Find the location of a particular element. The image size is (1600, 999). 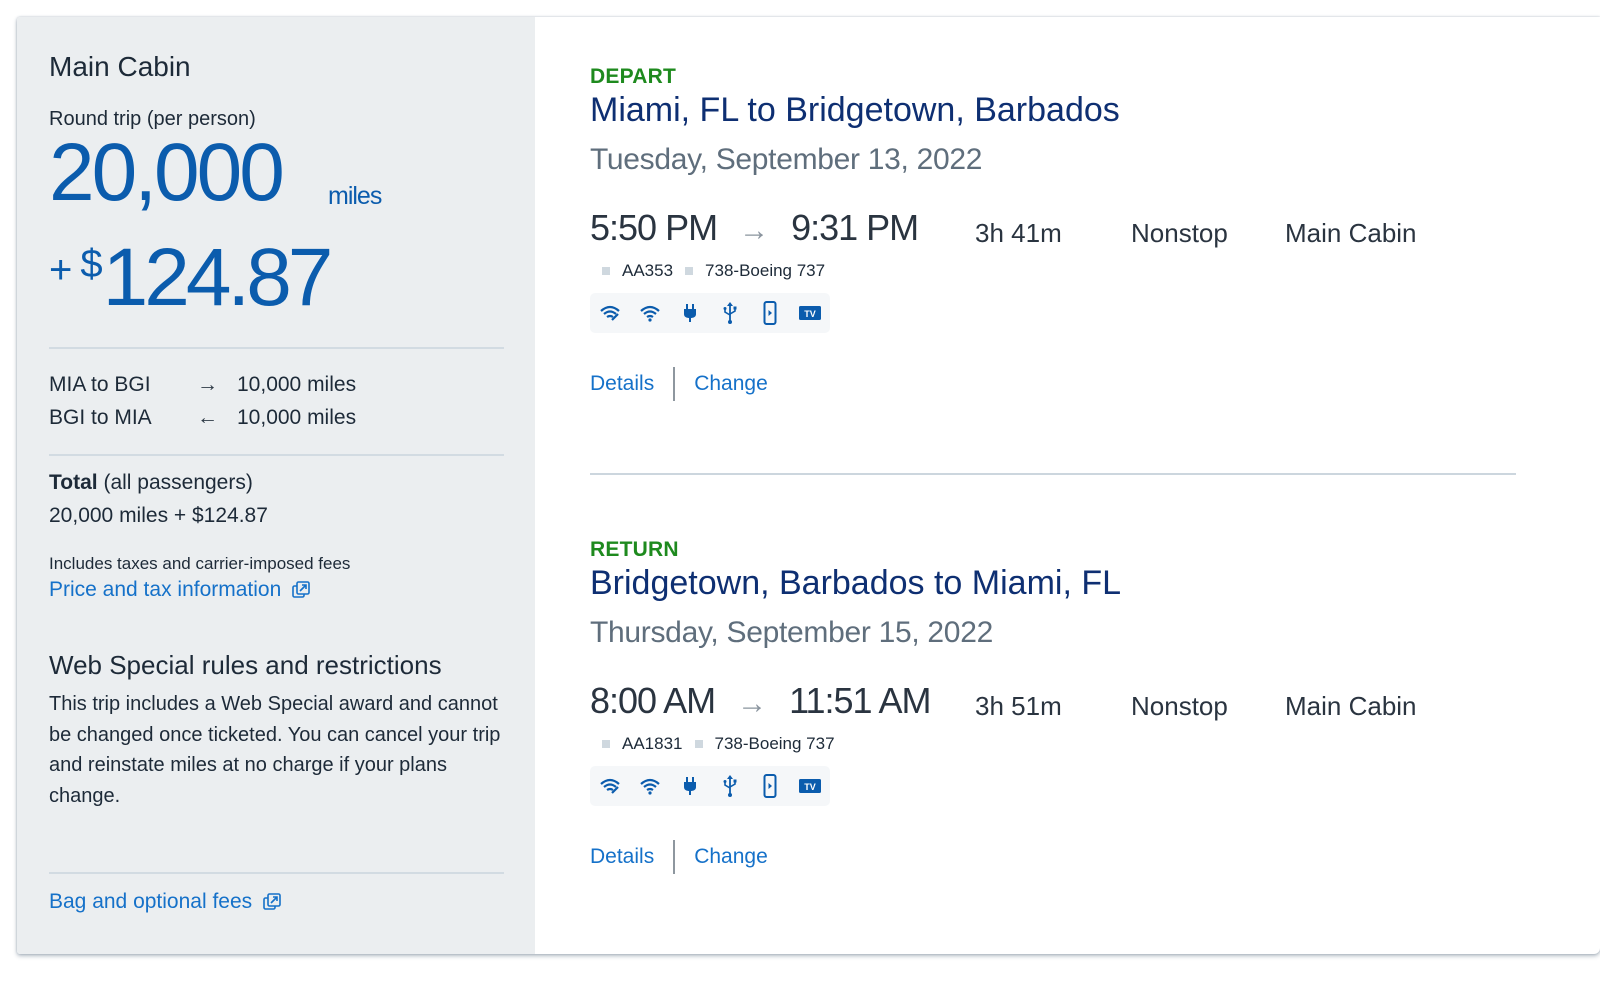

trip-divider is located at coordinates (1053, 474).